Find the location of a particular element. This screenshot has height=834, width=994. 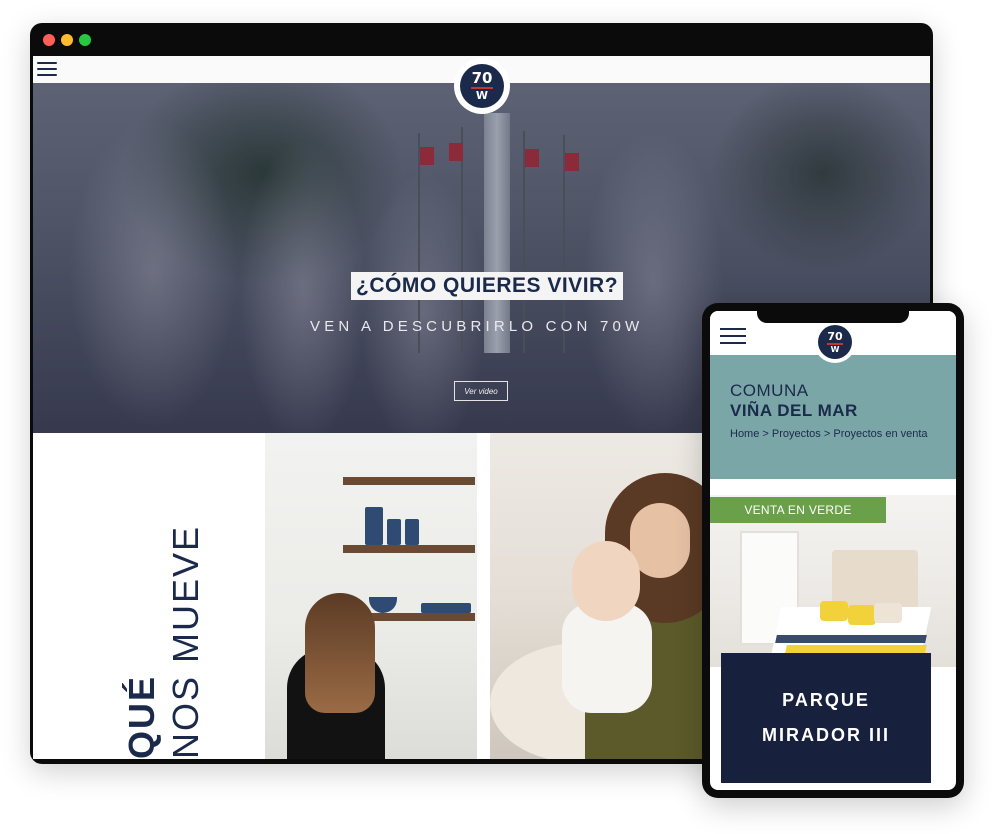

window-controls is located at coordinates (67, 40).